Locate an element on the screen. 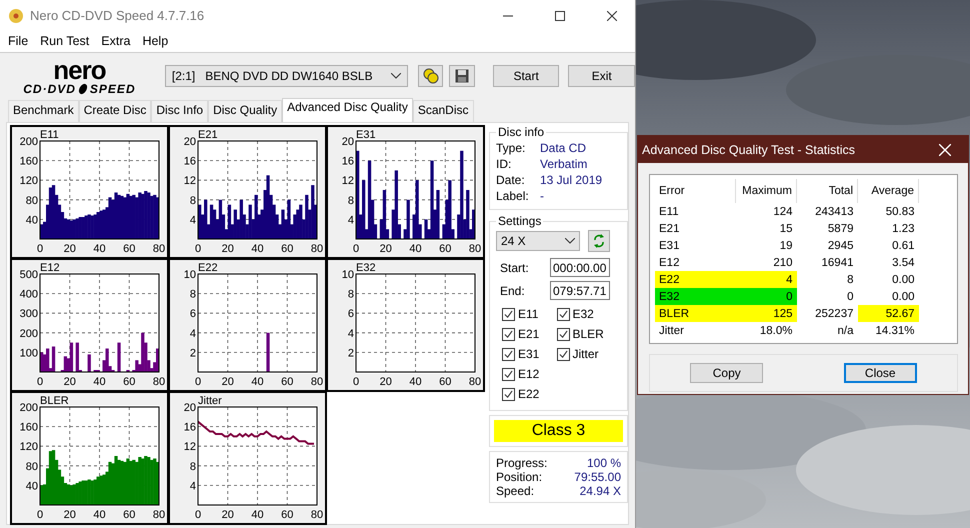 The image size is (970, 528). field-value: Verbatim is located at coordinates (564, 164).